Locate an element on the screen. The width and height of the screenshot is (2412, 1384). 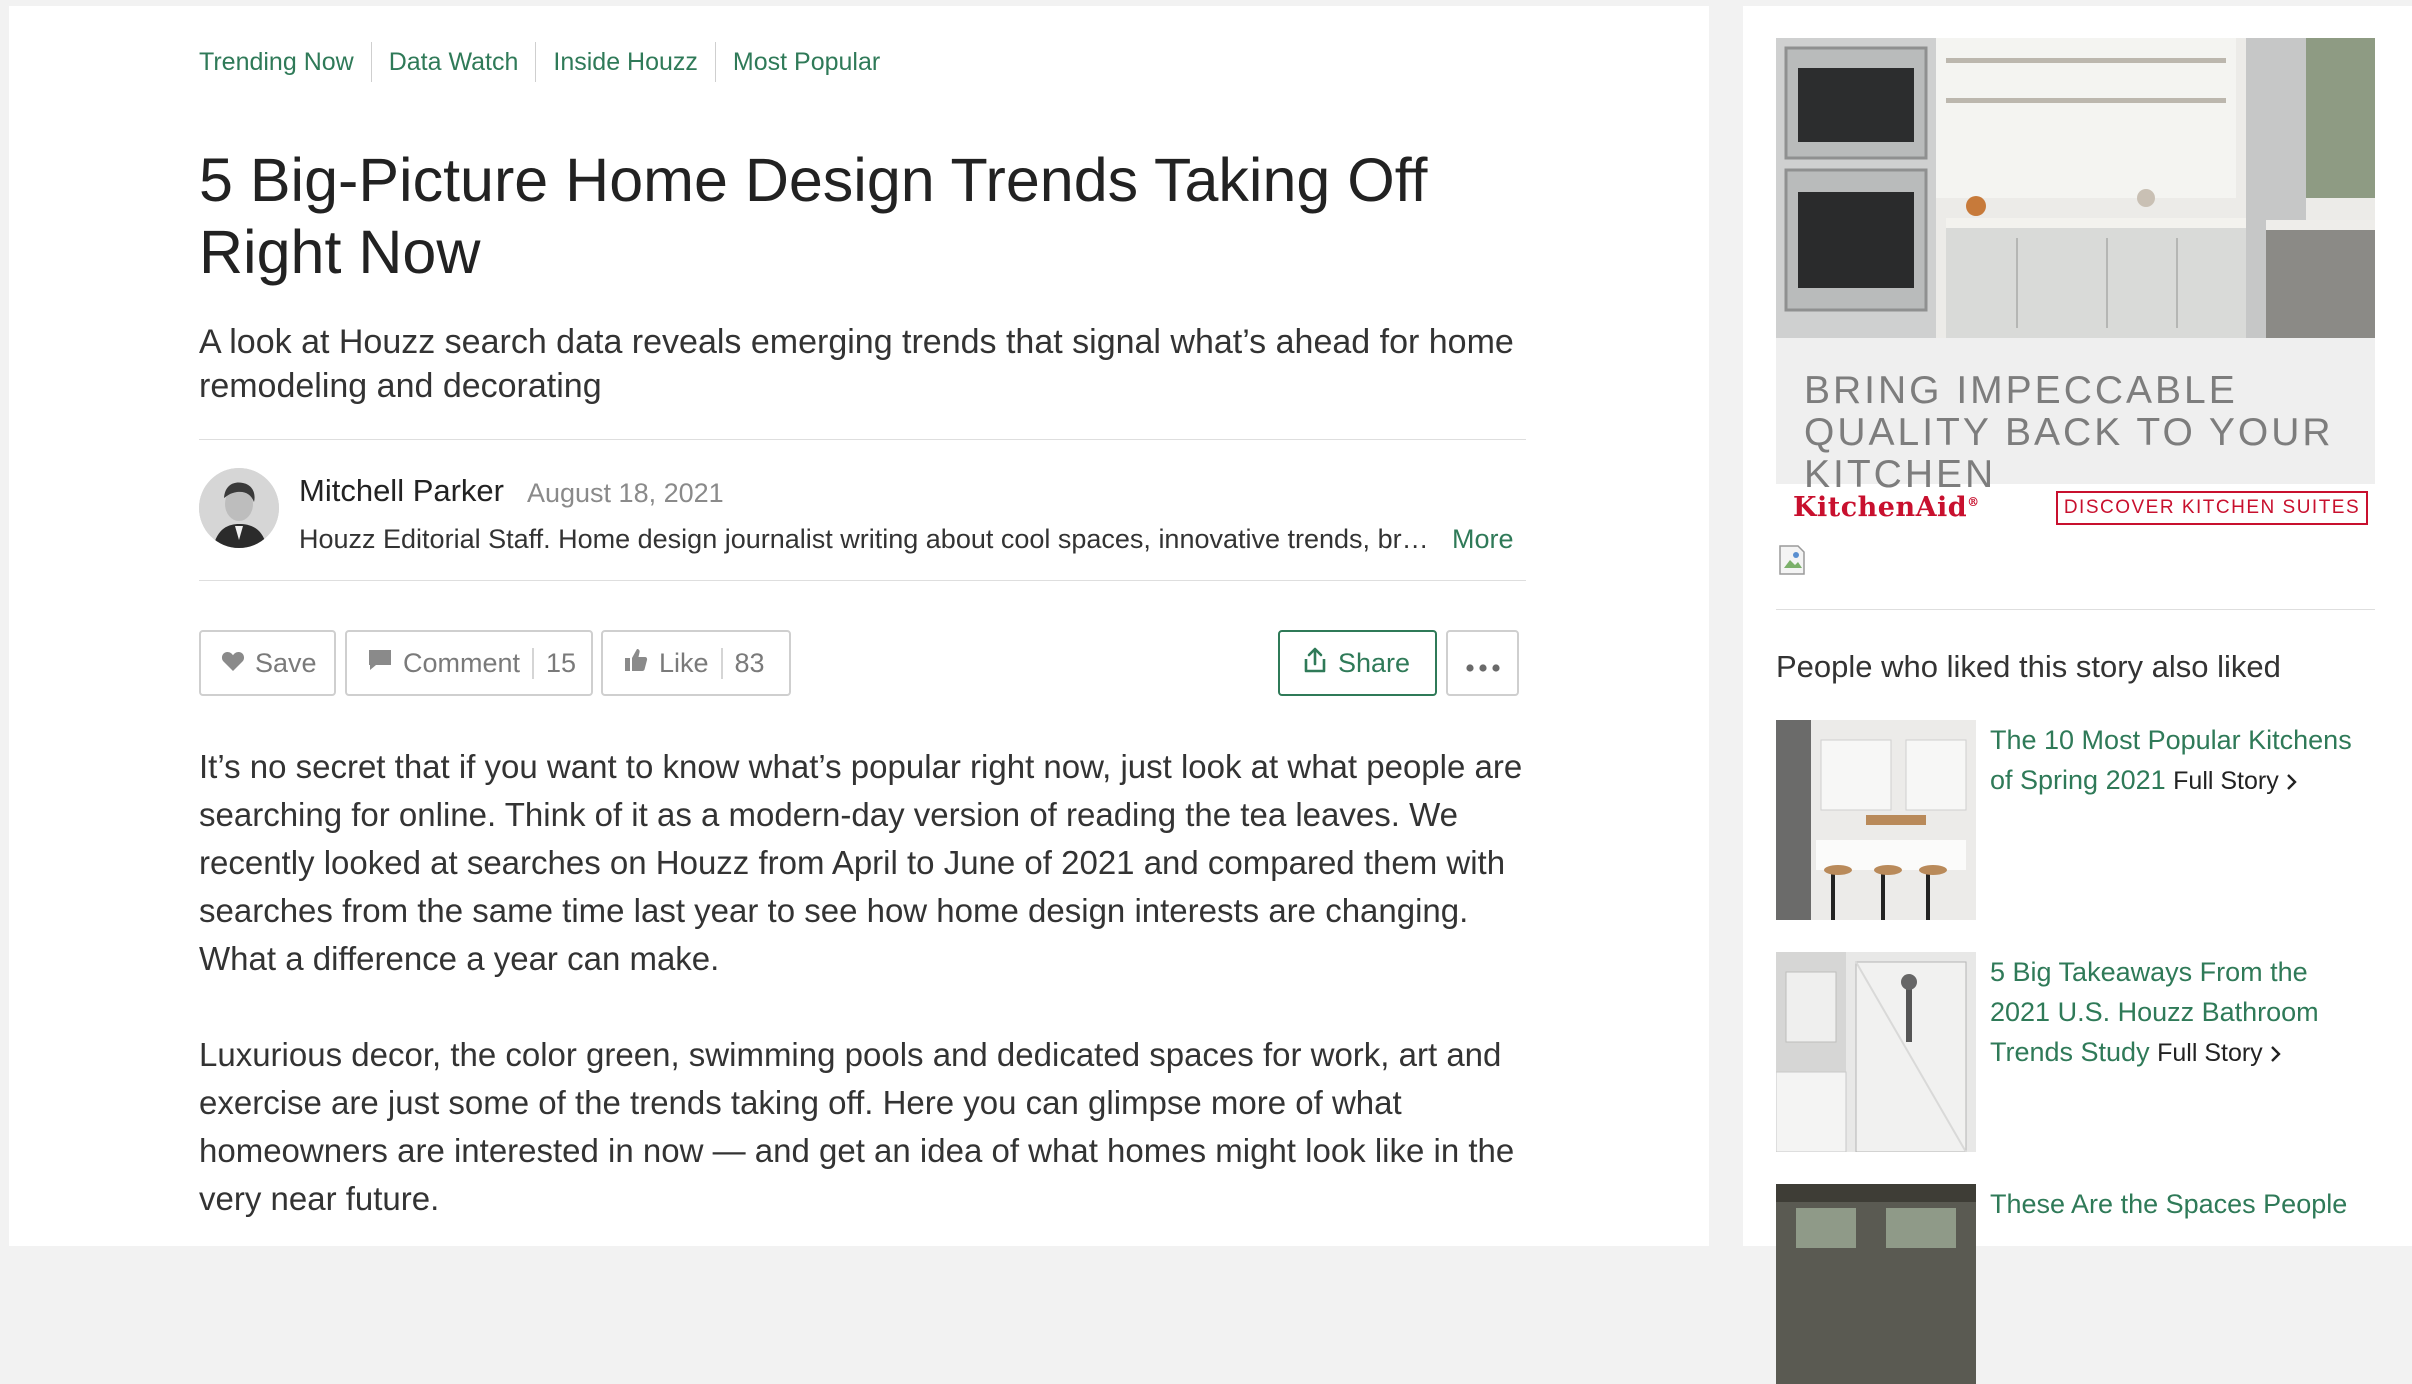
broken-image-icon is located at coordinates (1793, 560).